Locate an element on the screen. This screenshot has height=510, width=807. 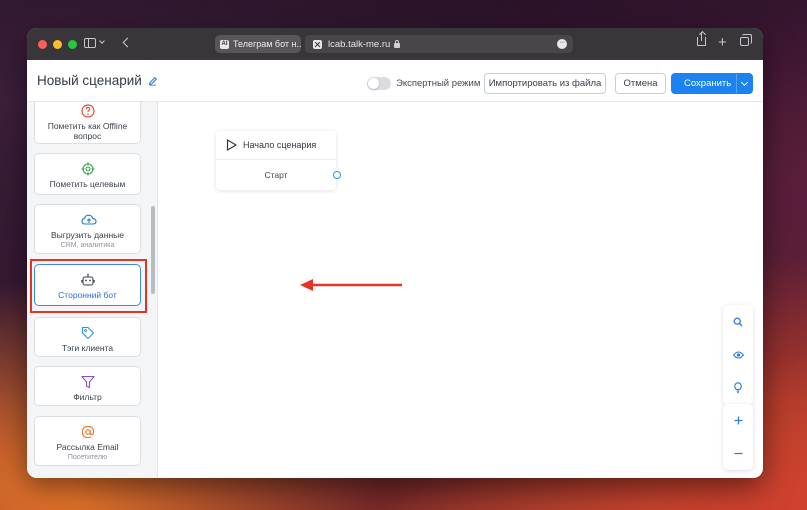
expert-mode-toggle is located at coordinates (379, 83).